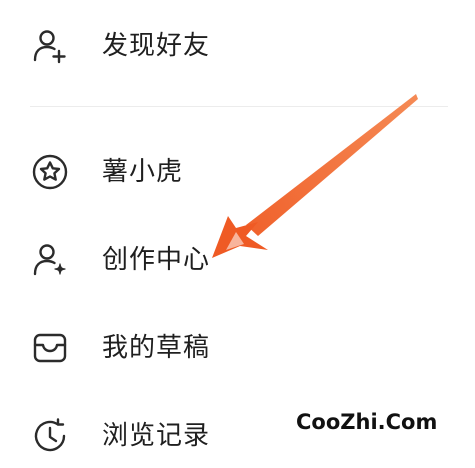  Describe the element at coordinates (50, 260) in the screenshot. I see `creator-user-sparkle-icon` at that location.